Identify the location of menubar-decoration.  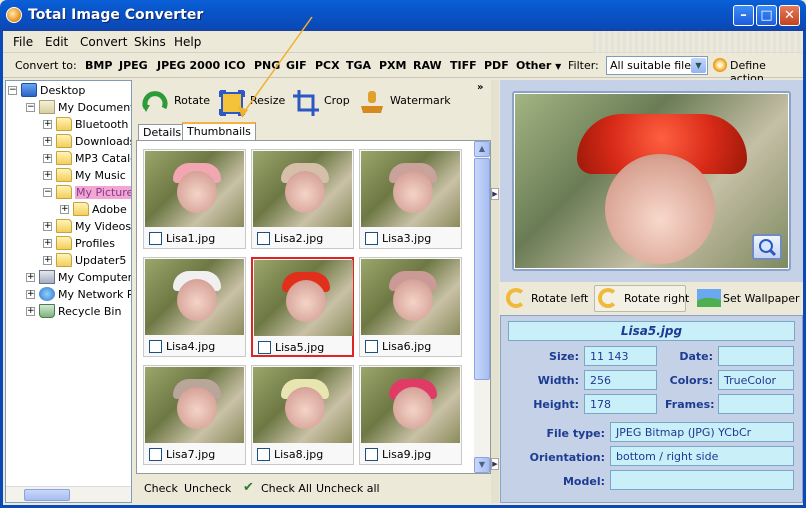
(698, 42).